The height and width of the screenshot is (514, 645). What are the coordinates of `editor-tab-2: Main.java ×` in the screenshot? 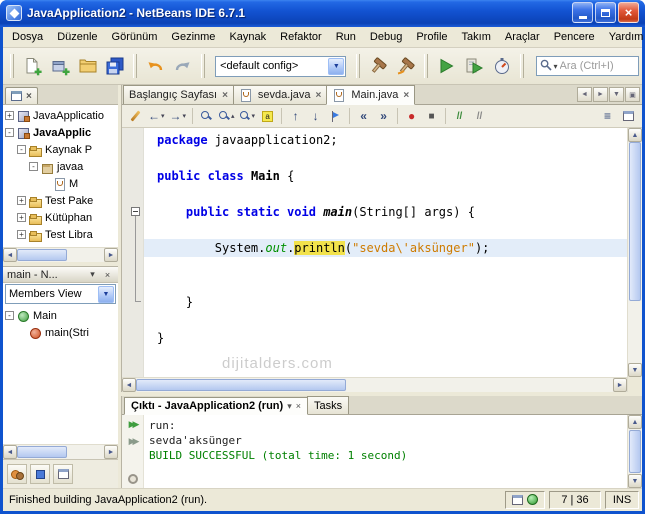 It's located at (371, 95).